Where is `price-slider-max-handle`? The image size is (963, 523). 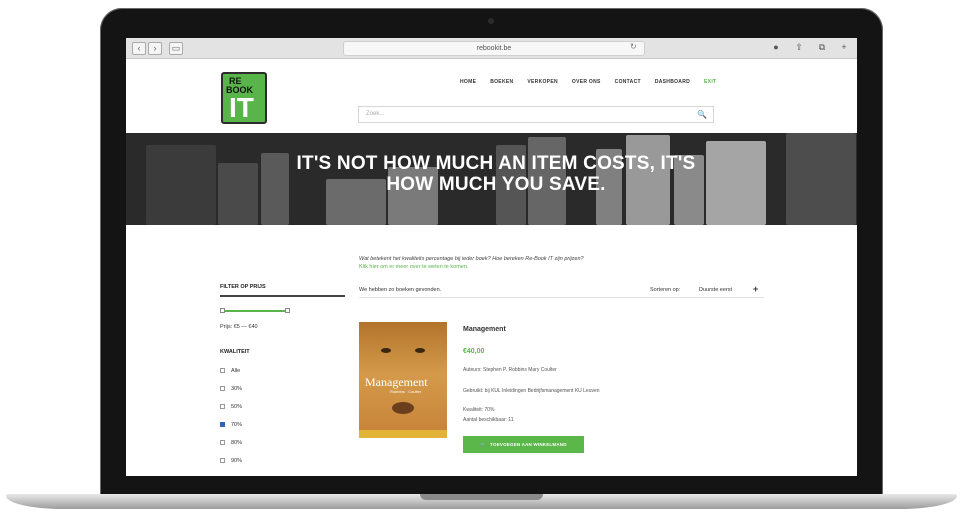 price-slider-max-handle is located at coordinates (287, 310).